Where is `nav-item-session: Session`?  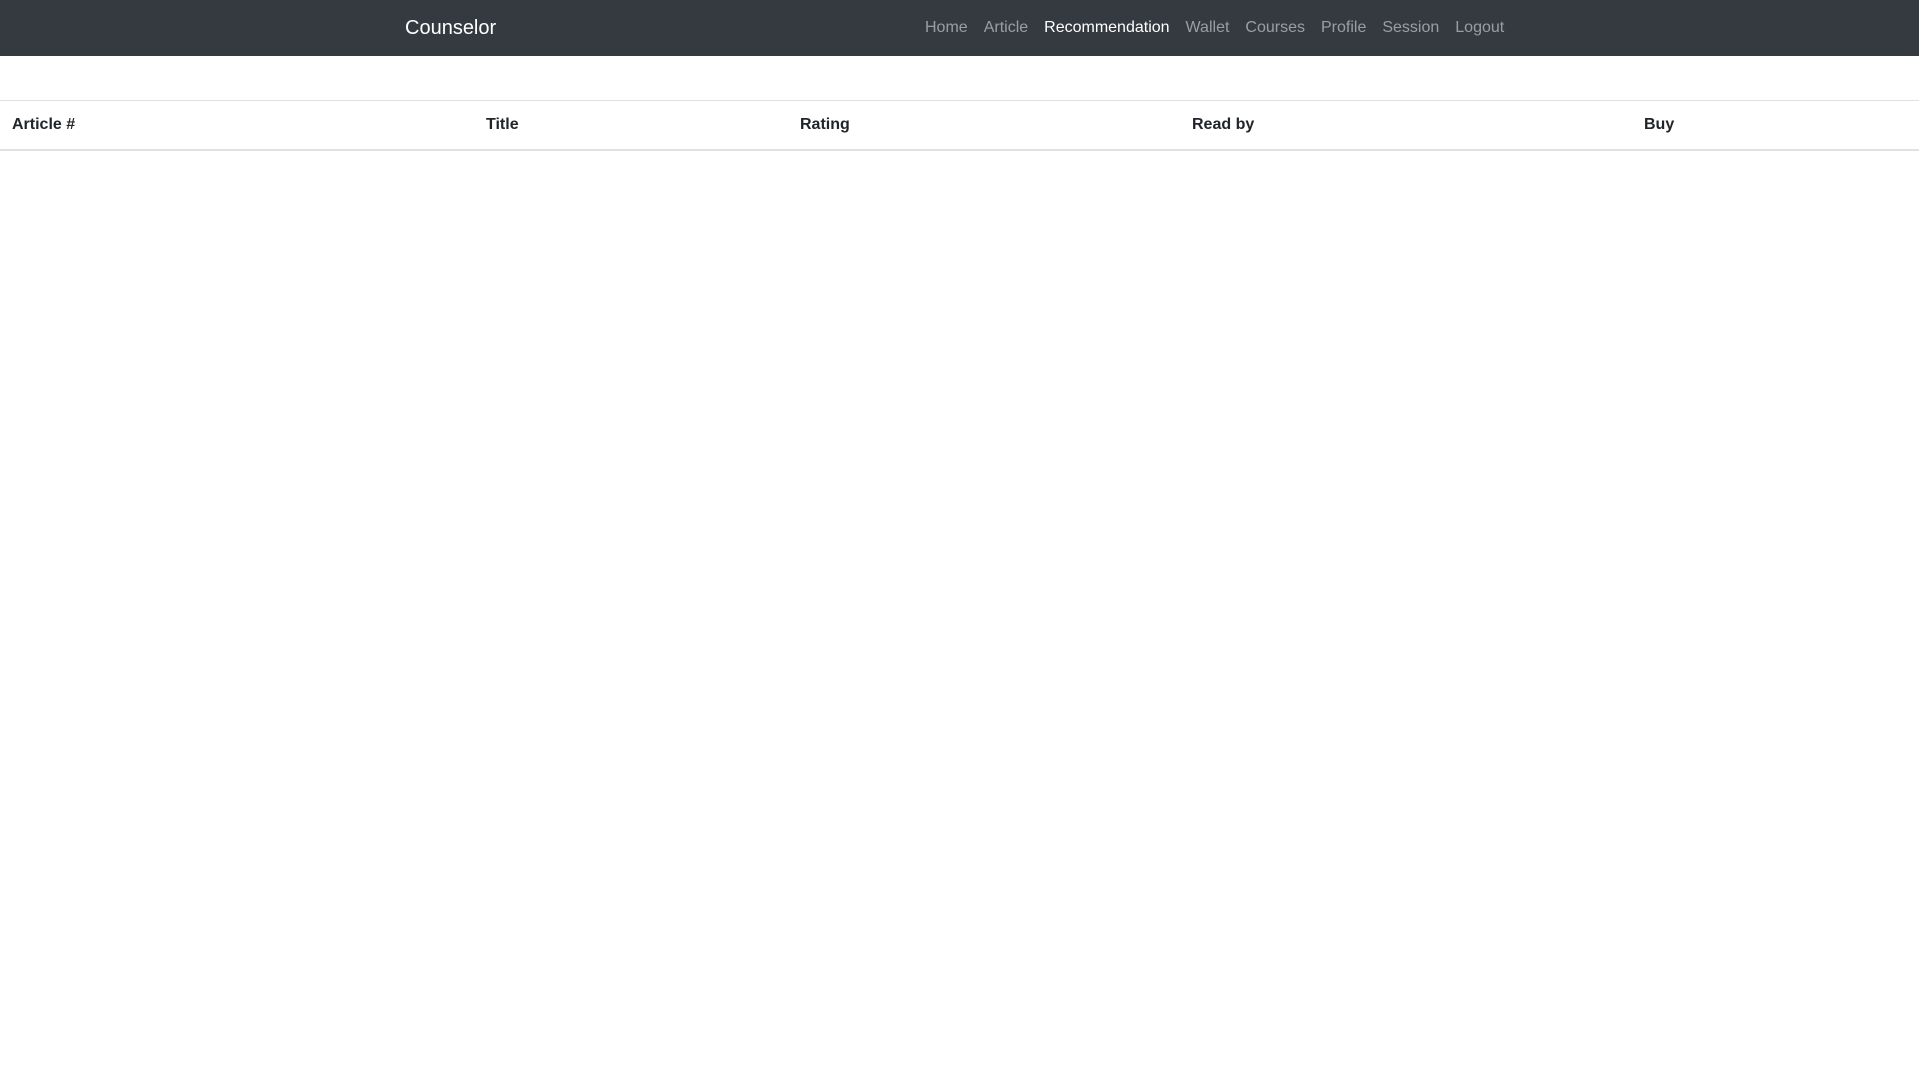
nav-item-session: Session is located at coordinates (1410, 28).